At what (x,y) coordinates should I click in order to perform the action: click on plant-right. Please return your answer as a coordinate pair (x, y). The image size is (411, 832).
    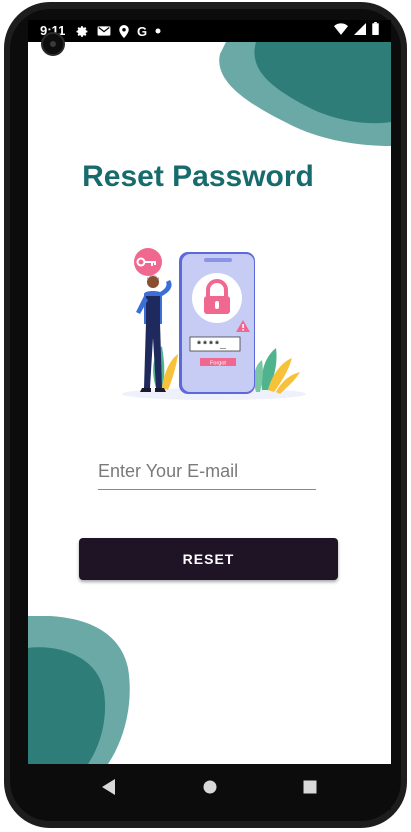
    Looking at the image, I should click on (277, 371).